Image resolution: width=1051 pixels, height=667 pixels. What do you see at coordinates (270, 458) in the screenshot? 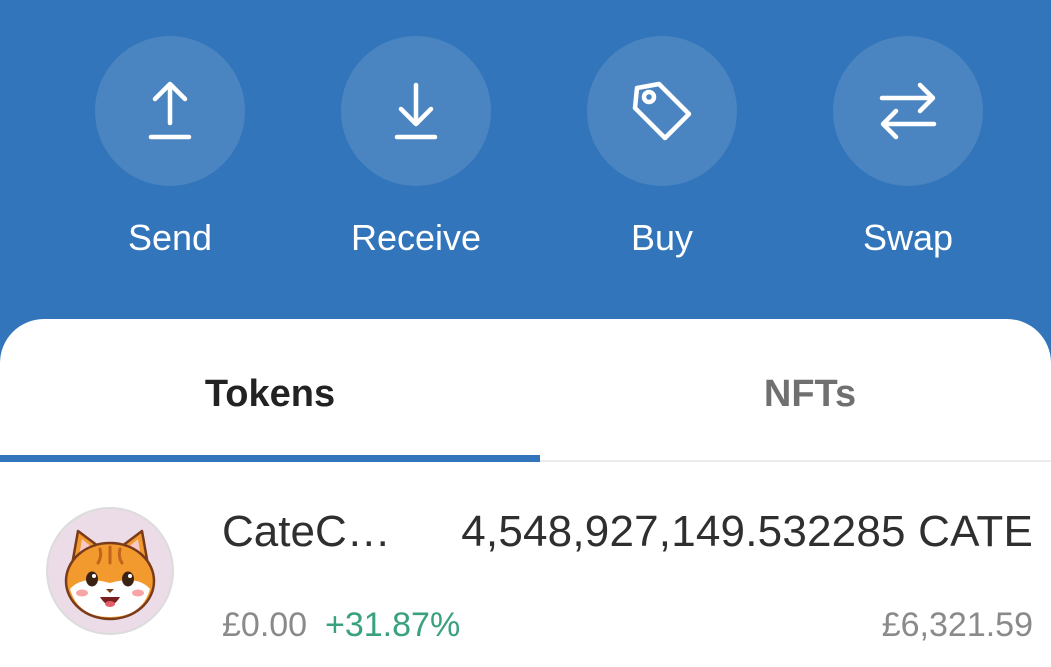
I see `active-tab-indicator` at bounding box center [270, 458].